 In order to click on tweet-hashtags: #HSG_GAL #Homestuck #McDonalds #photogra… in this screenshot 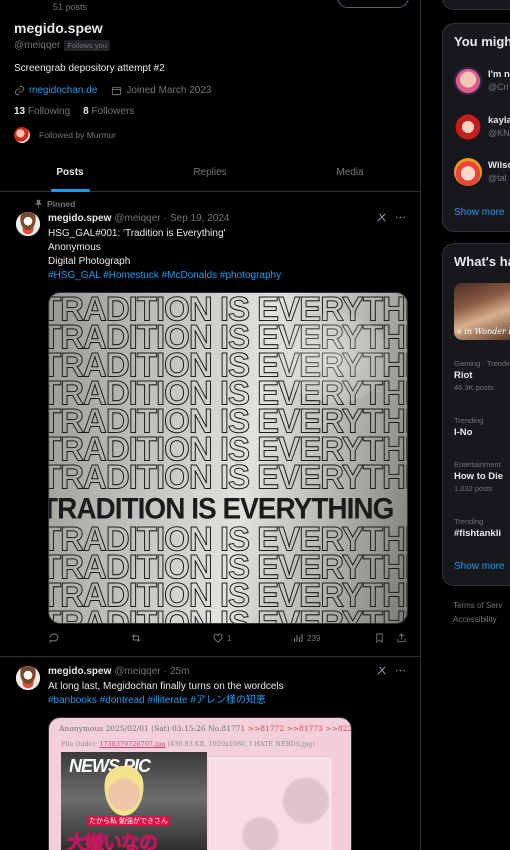, I will do `click(164, 276)`.